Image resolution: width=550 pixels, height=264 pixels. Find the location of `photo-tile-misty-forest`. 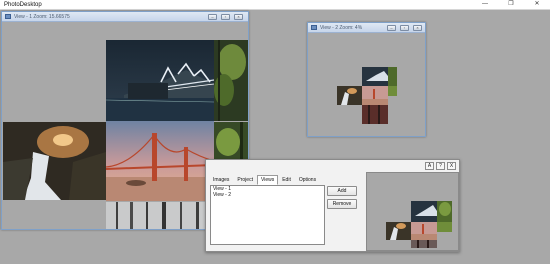

photo-tile-misty-forest is located at coordinates (160, 215).